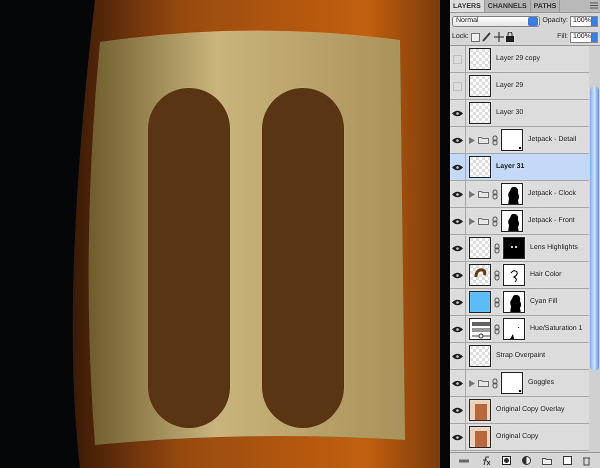 This screenshot has height=468, width=600. Describe the element at coordinates (487, 37) in the screenshot. I see `lock-brush-icon` at that location.